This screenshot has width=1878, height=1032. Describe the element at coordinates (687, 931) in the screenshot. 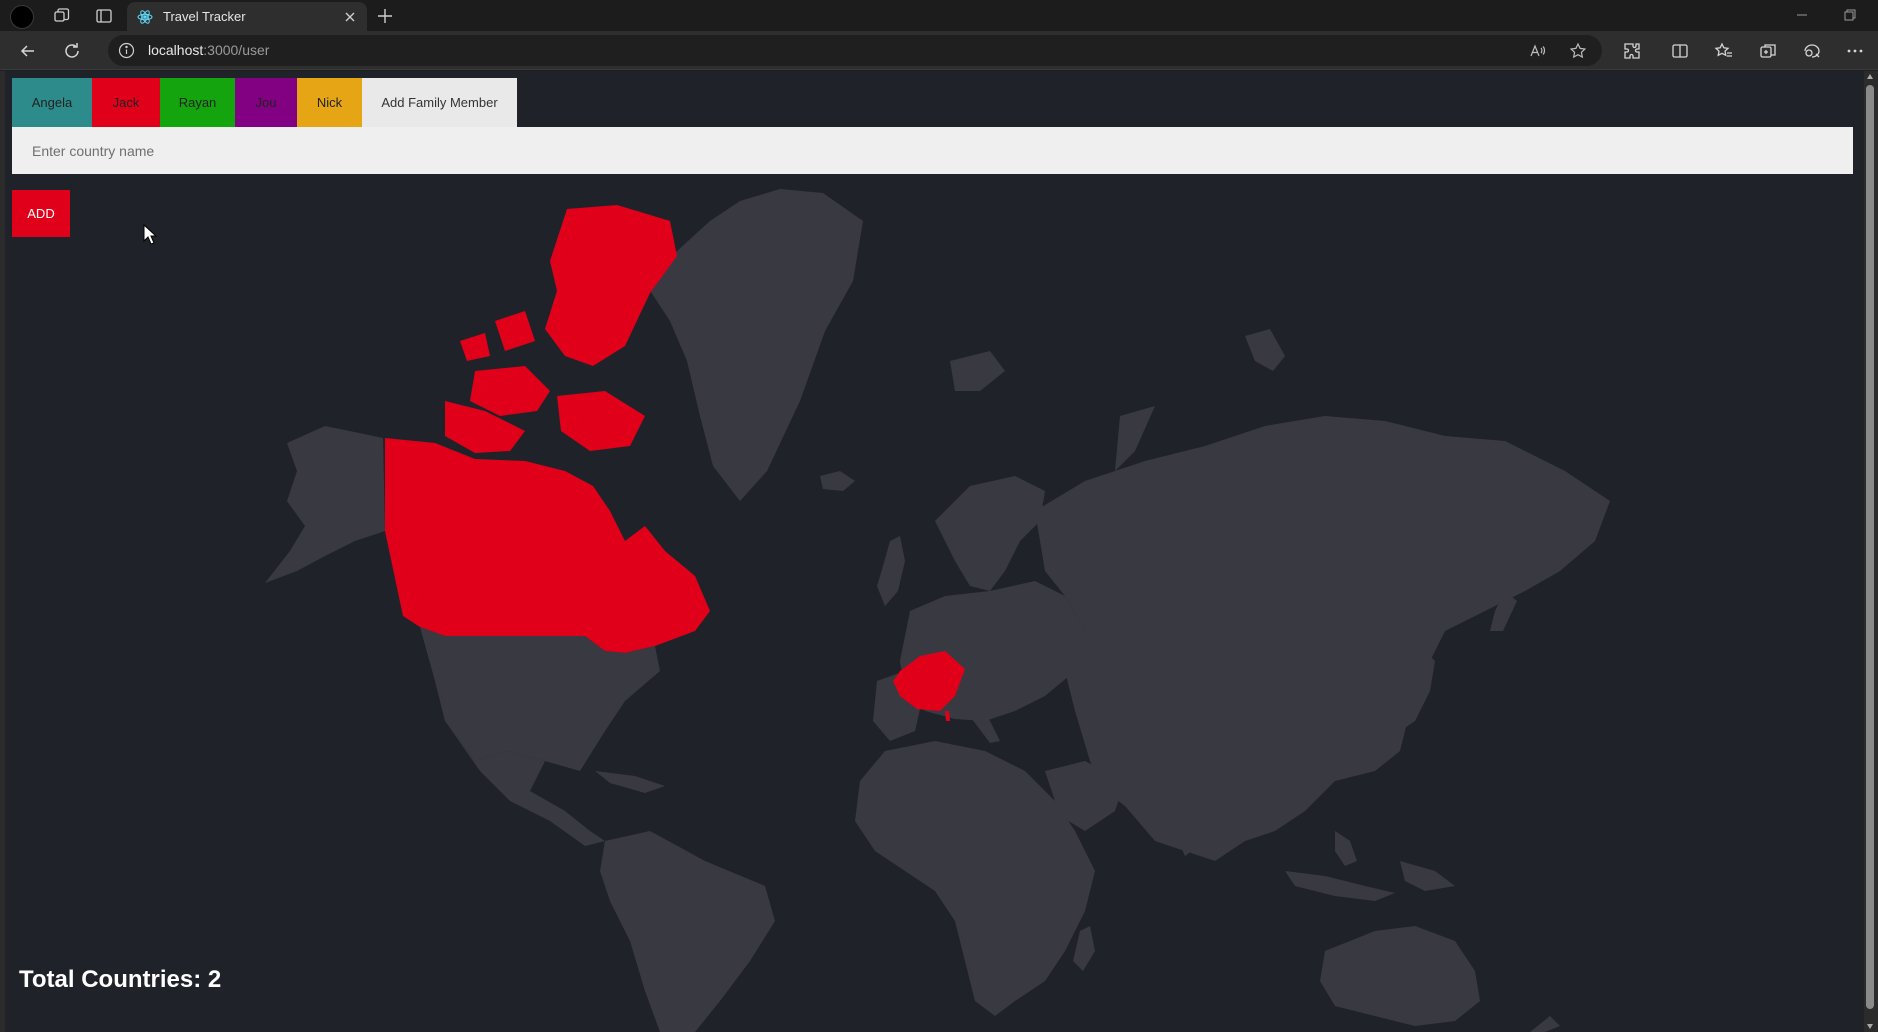

I see `map-south-america` at that location.